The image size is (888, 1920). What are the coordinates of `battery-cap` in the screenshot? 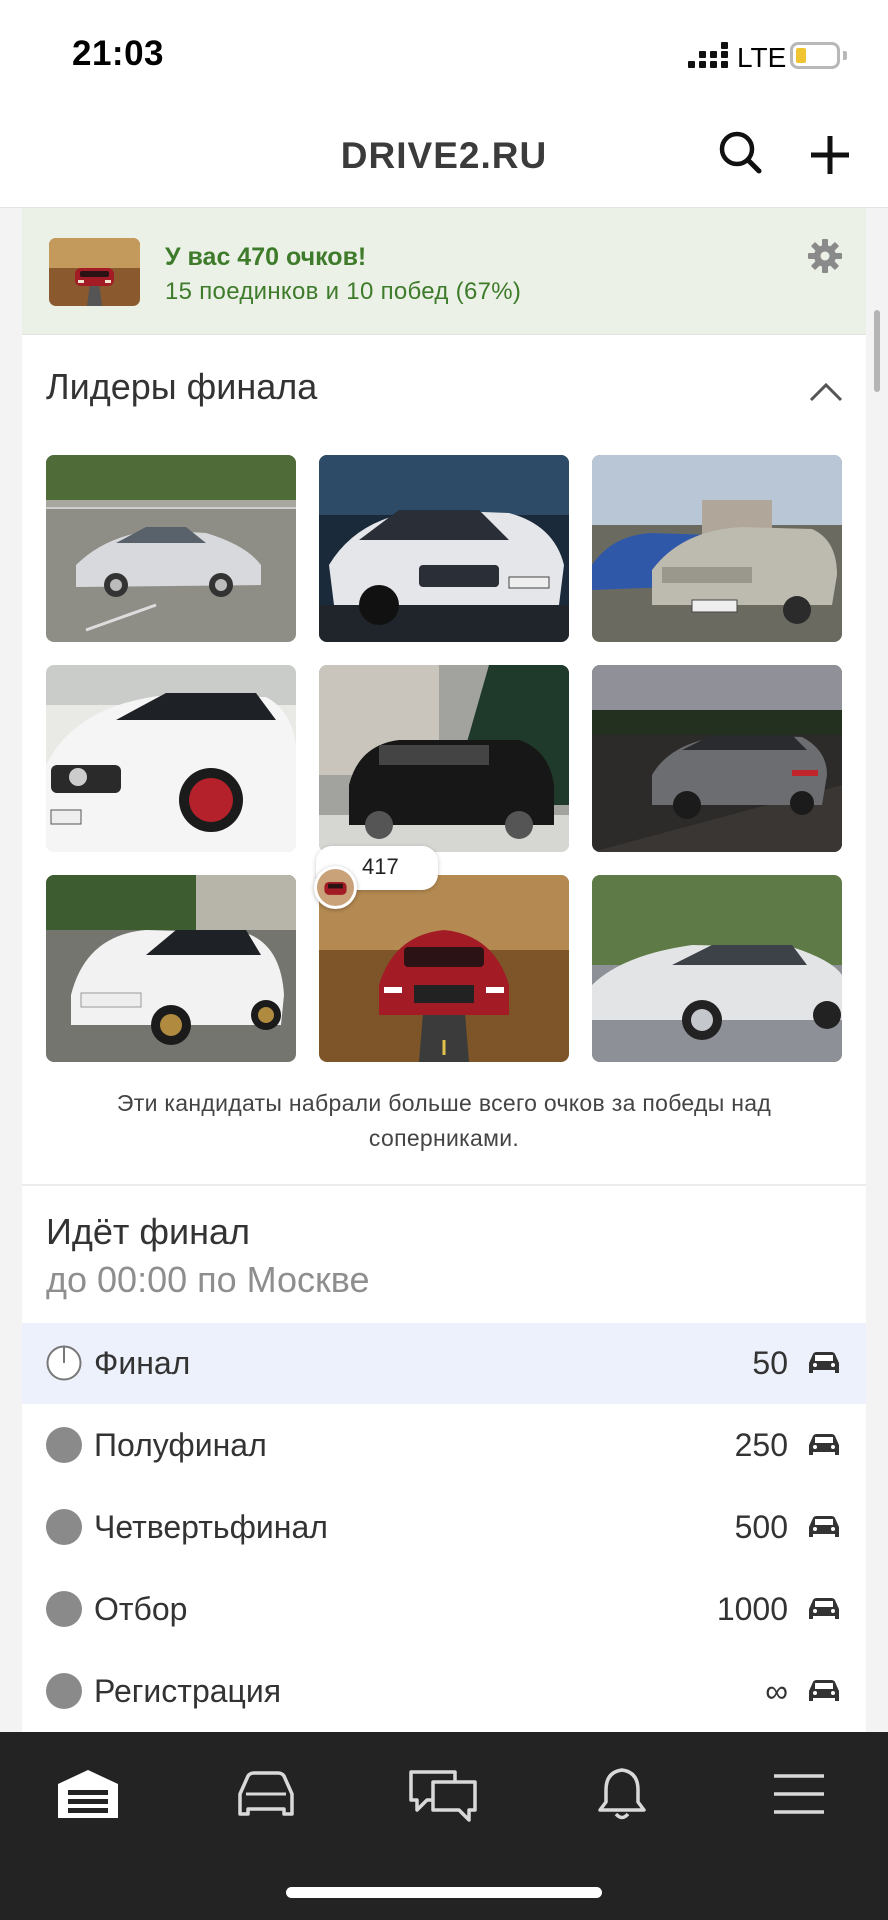 It's located at (845, 55).